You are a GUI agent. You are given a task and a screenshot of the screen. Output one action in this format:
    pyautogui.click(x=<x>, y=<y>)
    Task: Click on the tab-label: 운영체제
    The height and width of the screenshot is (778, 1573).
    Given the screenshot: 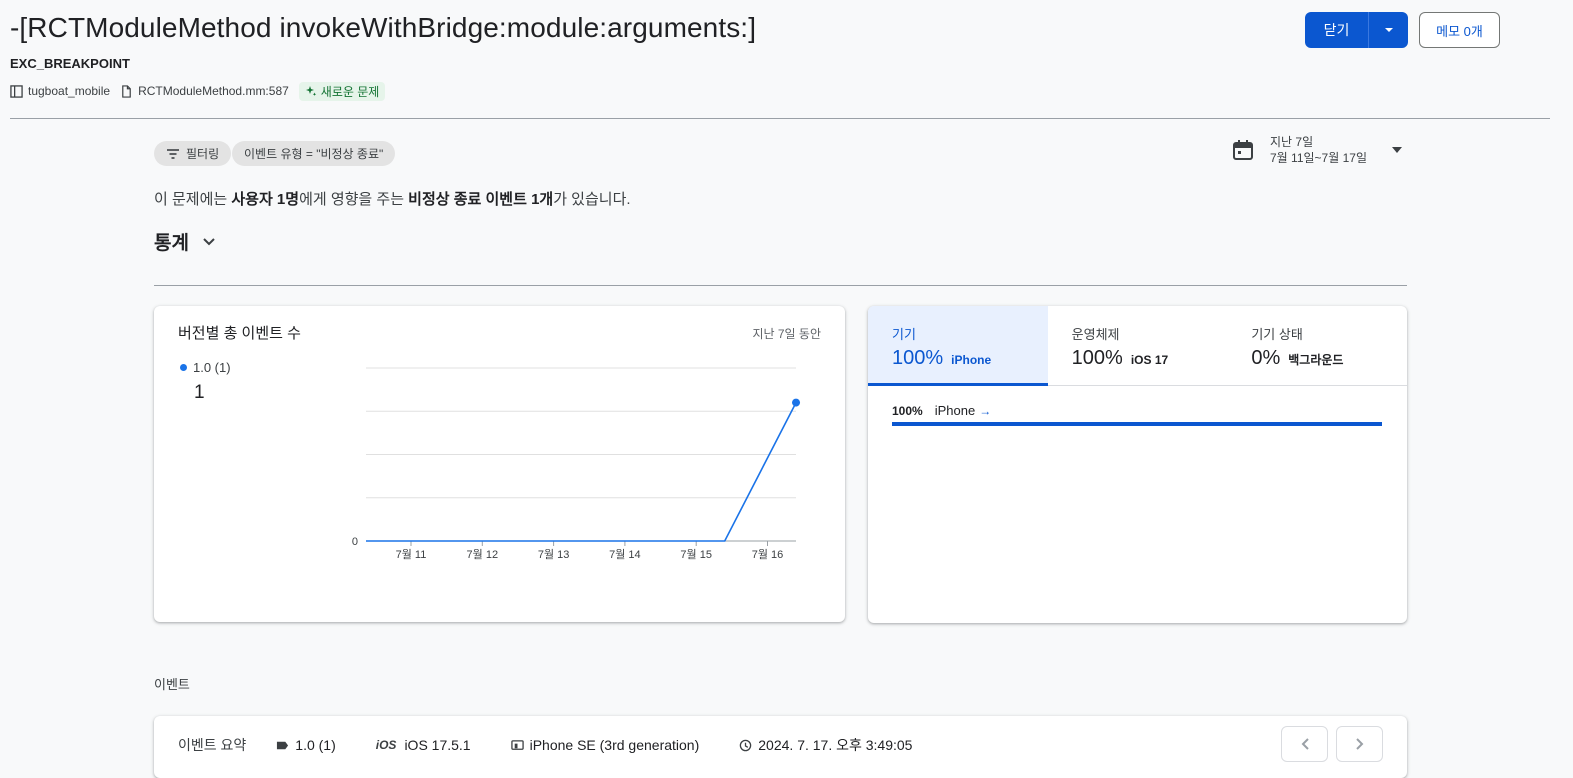 What is the action you would take?
    pyautogui.click(x=1095, y=334)
    